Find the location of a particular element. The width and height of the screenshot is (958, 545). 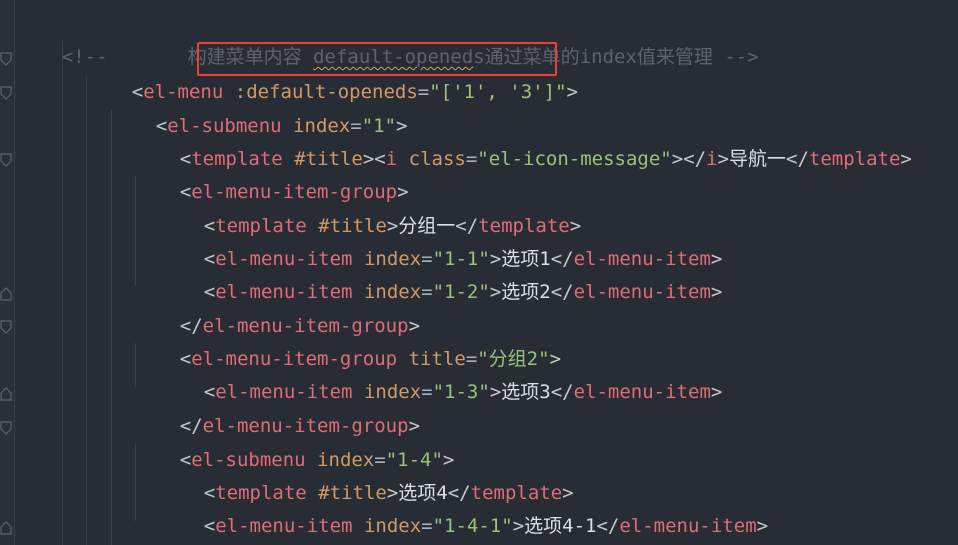

text-content: 选项3 is located at coordinates (526, 392).